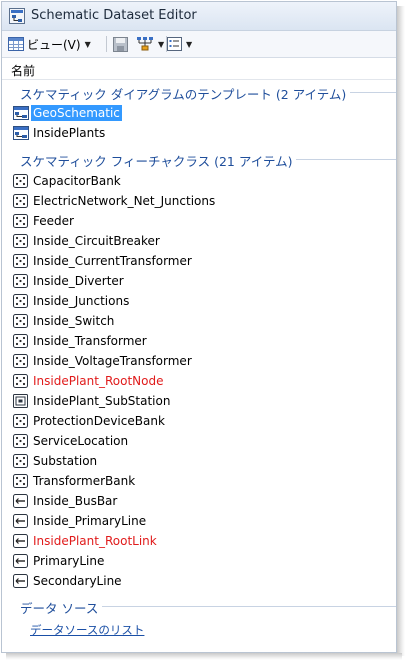 The width and height of the screenshot is (411, 663). Describe the element at coordinates (90, 341) in the screenshot. I see `feature-class-name: Inside_Transformer` at that location.